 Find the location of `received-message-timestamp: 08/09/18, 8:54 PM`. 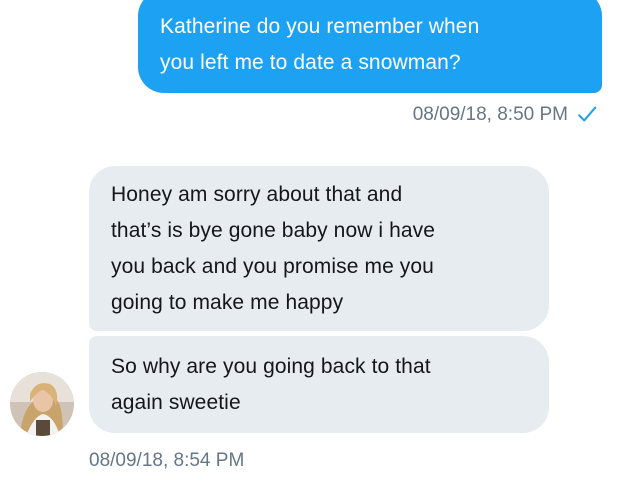

received-message-timestamp: 08/09/18, 8:54 PM is located at coordinates (167, 460).